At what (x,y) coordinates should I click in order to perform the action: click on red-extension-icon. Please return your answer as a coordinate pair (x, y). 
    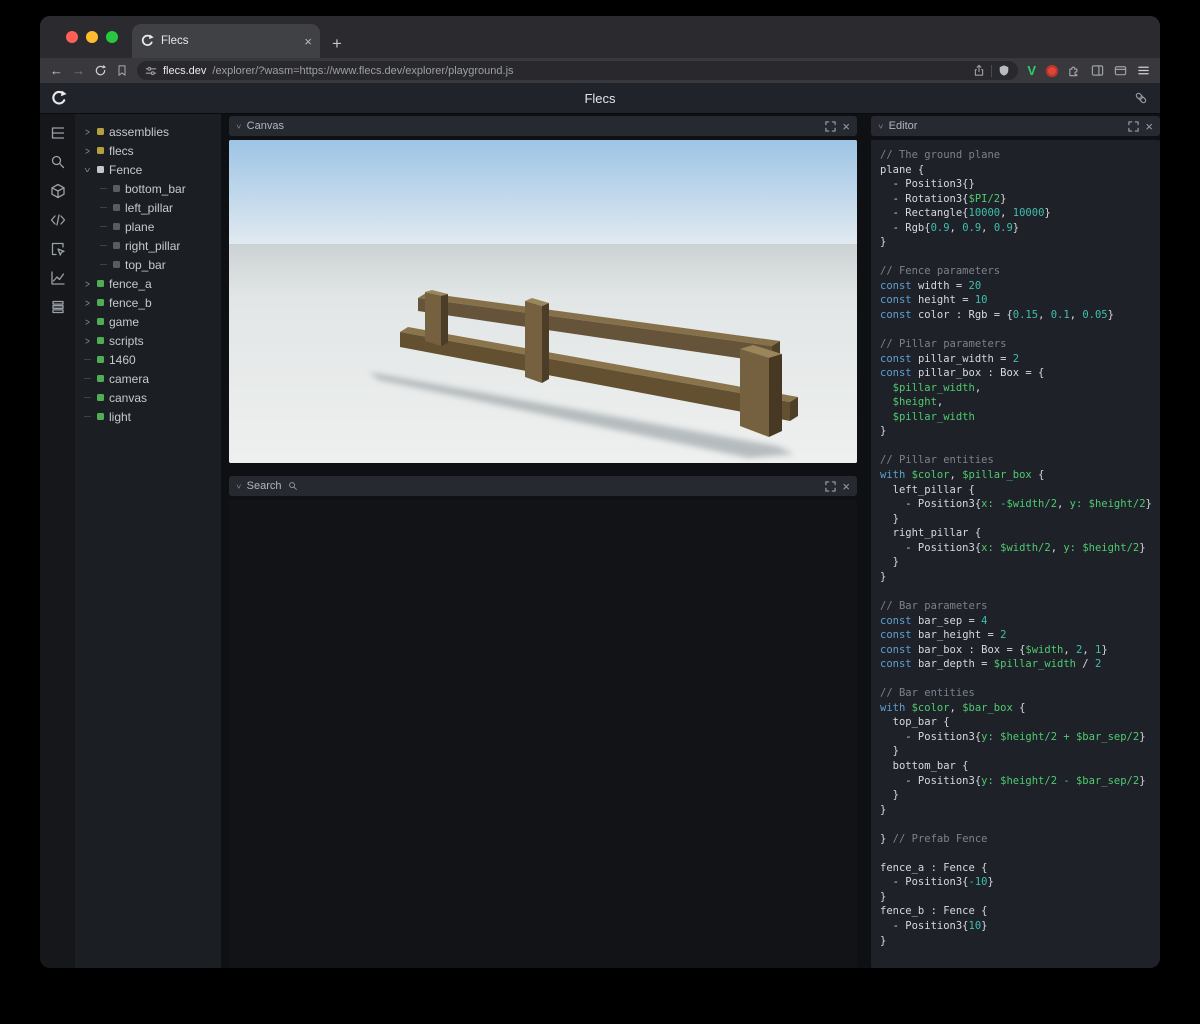
    Looking at the image, I should click on (1052, 70).